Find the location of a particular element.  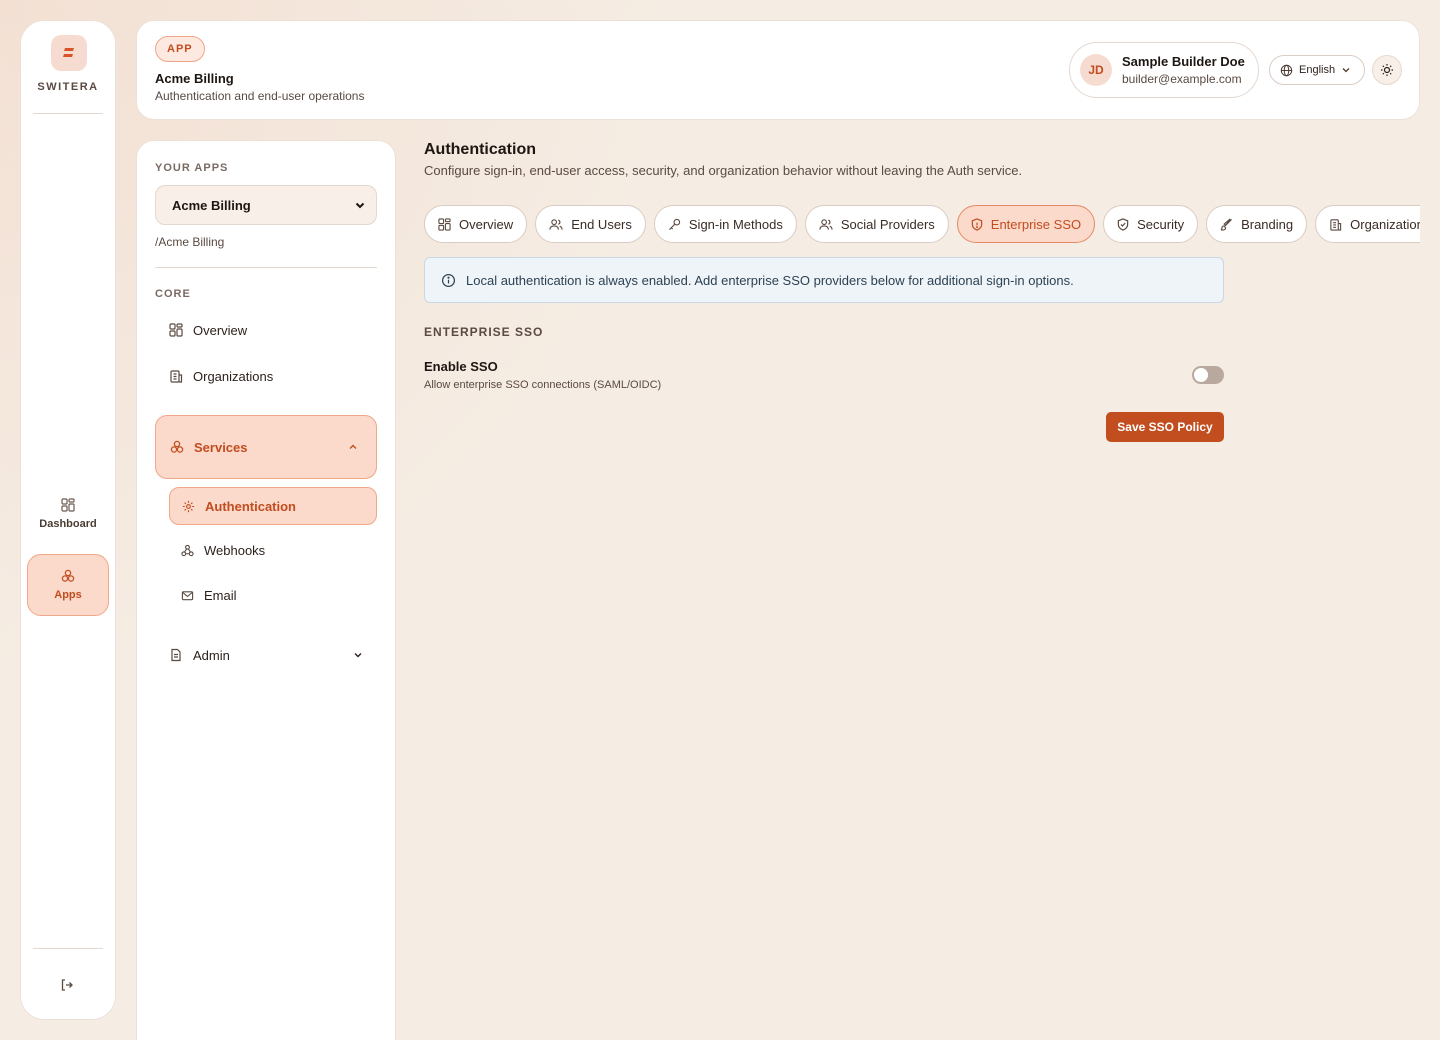

logout-icon is located at coordinates (67, 985).